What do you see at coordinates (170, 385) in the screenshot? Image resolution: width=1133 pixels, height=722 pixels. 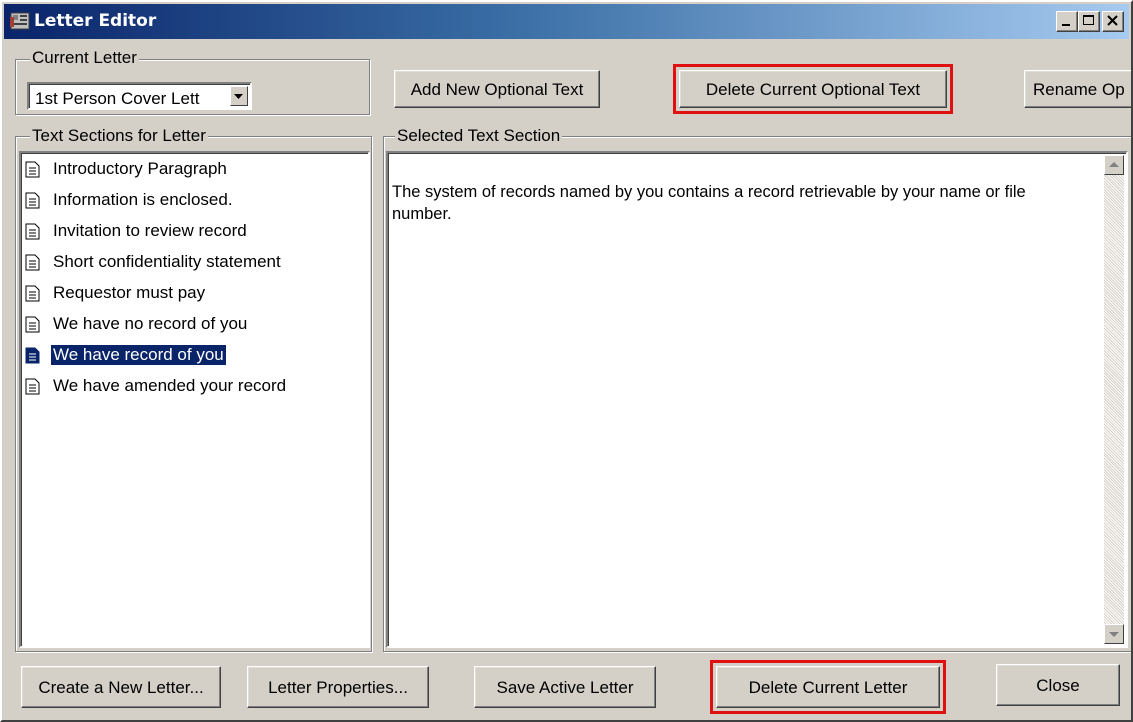 I see `list-item-label: We have amended your record` at bounding box center [170, 385].